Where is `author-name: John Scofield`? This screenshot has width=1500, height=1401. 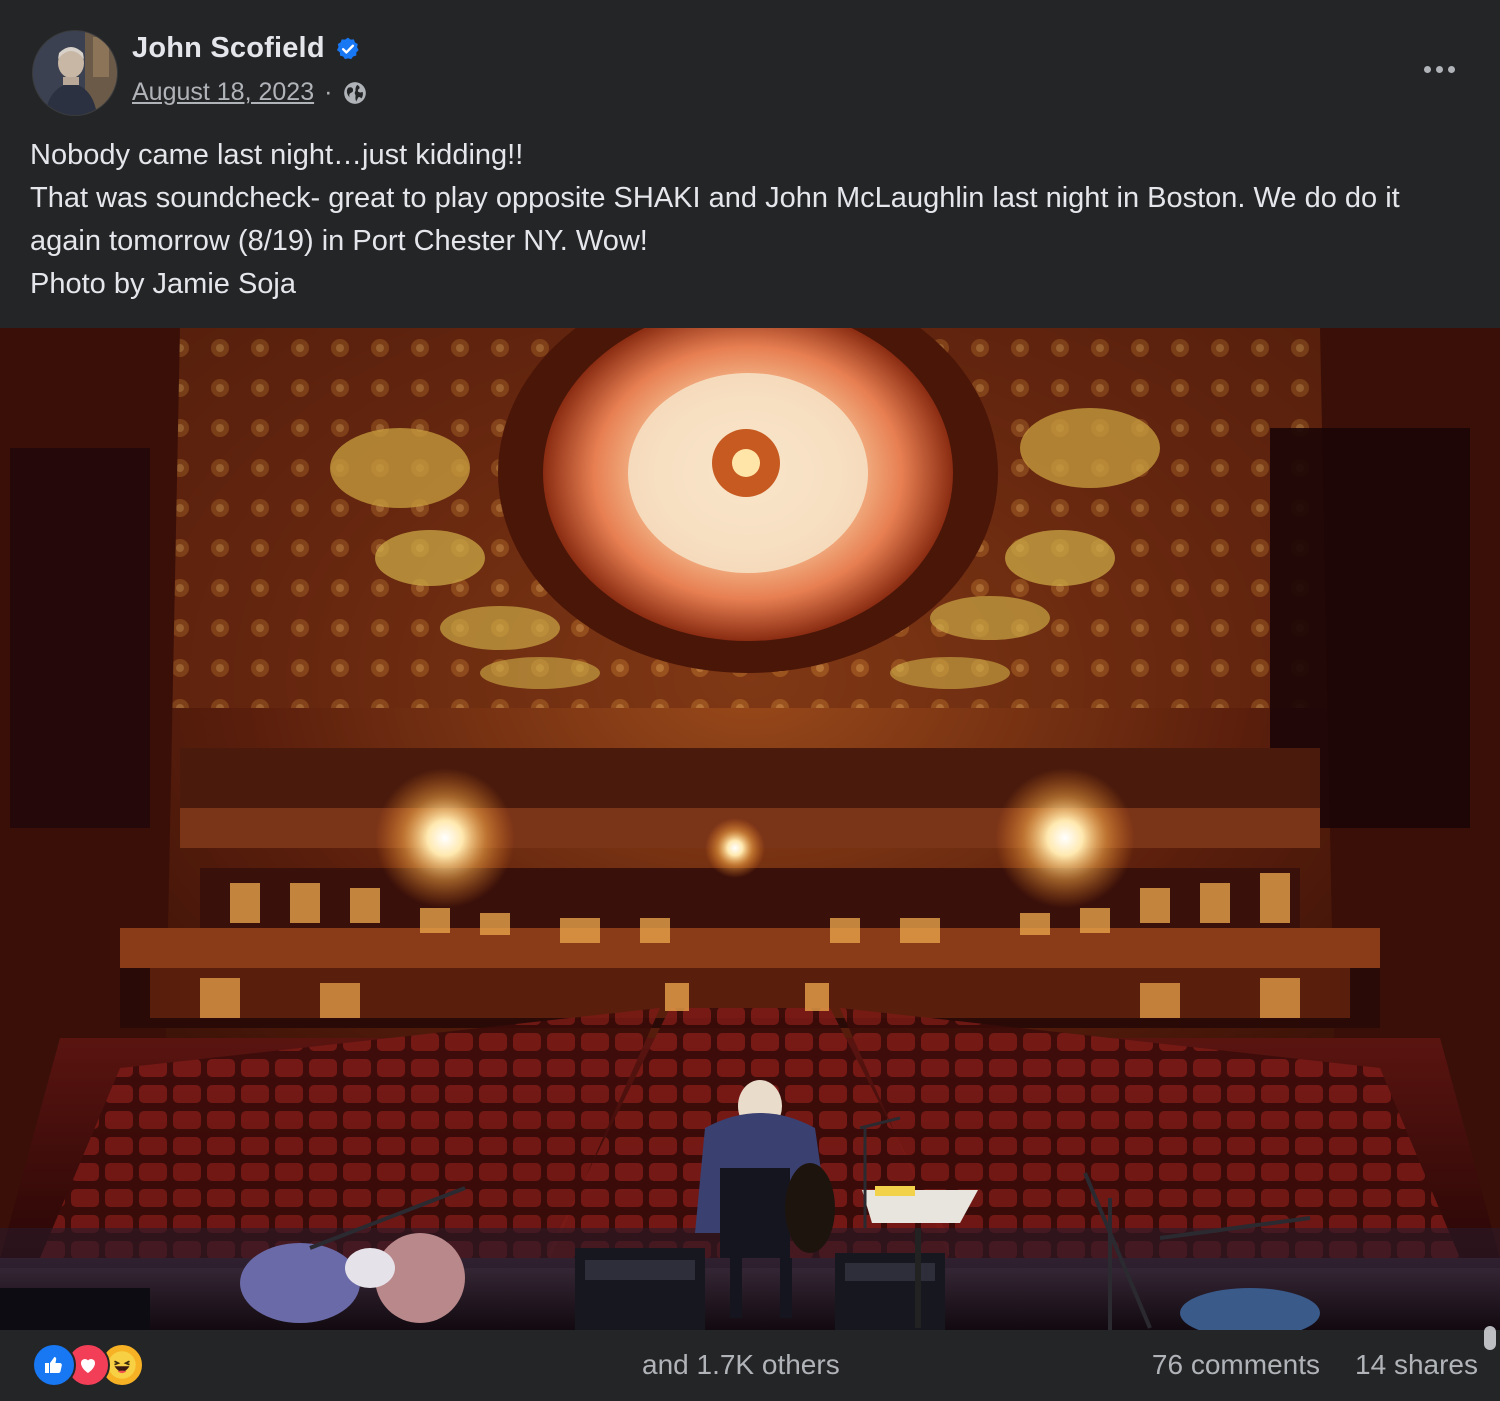
author-name: John Scofield is located at coordinates (228, 48).